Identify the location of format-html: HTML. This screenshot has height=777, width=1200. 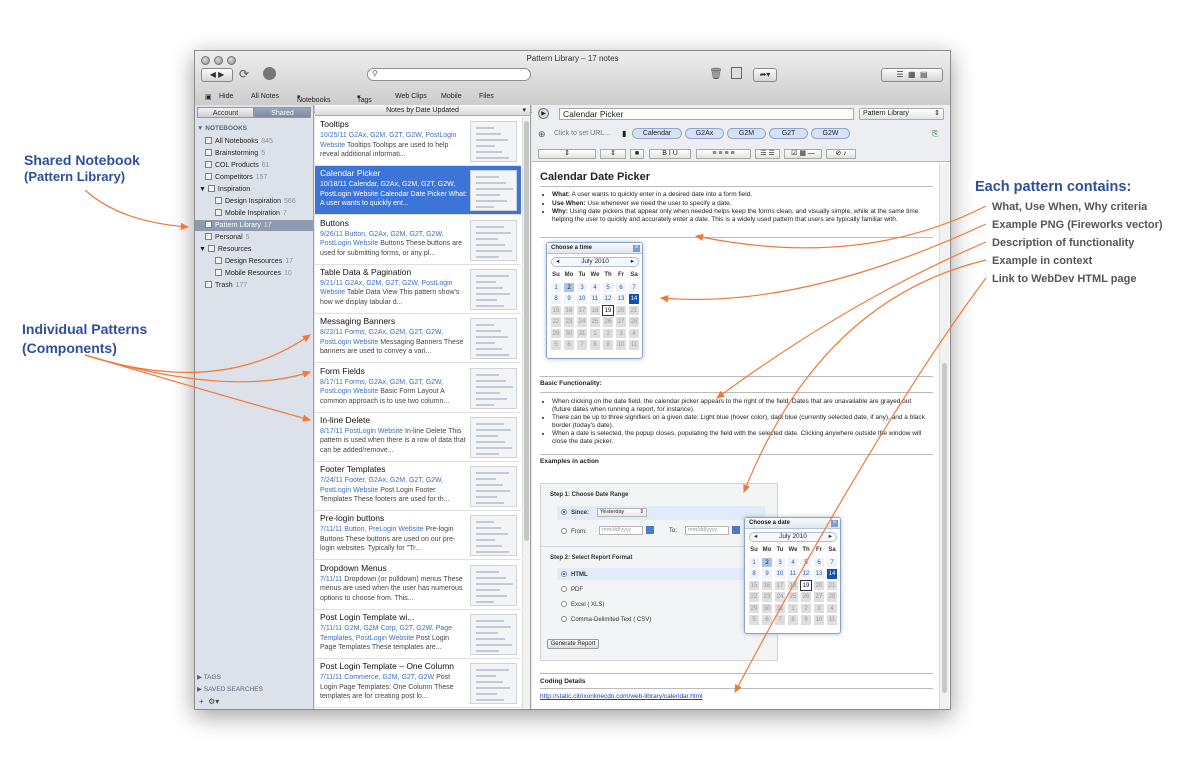
(574, 574).